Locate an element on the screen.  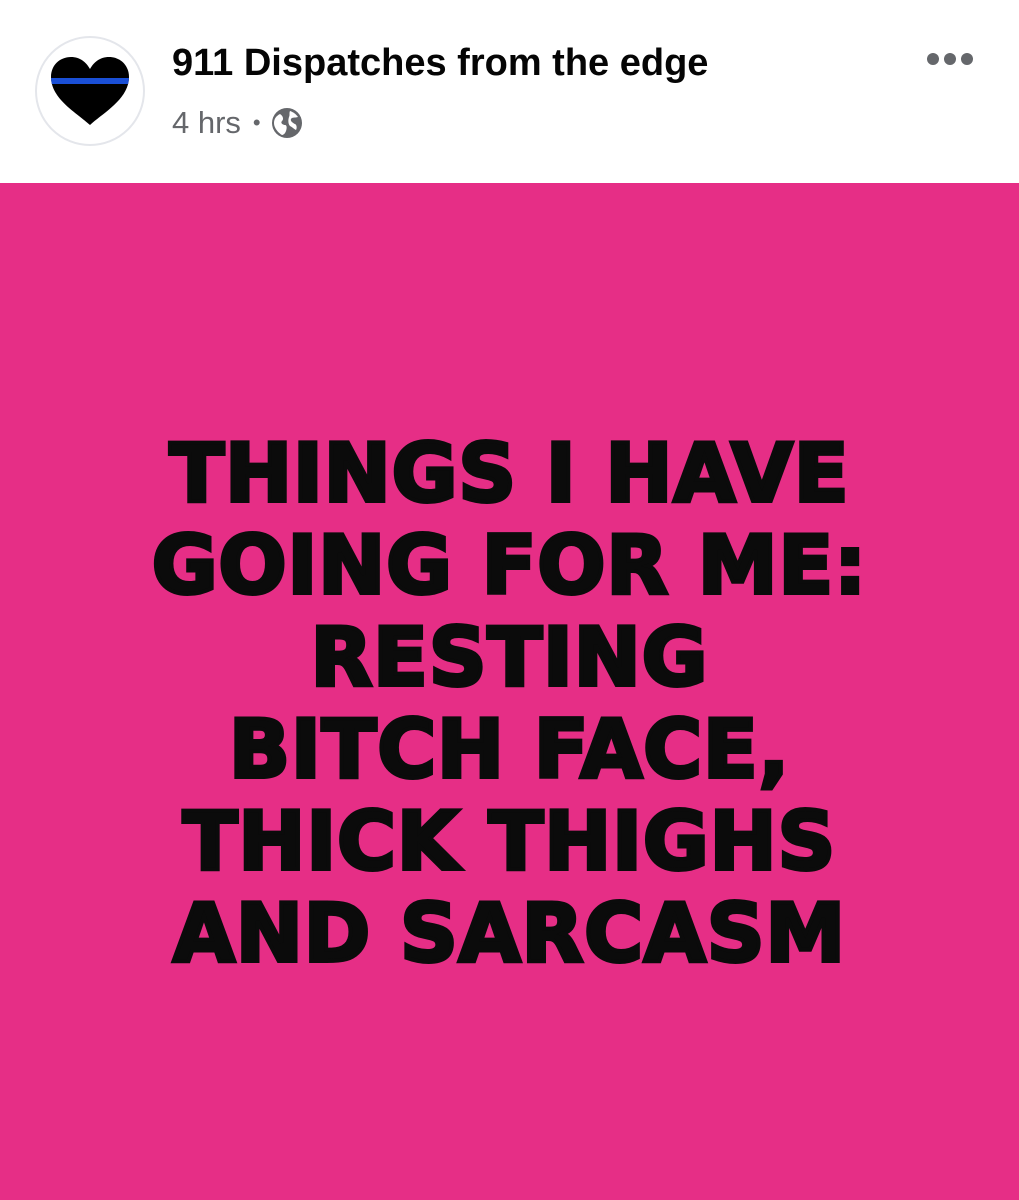
post-timestamp: 4 hrs is located at coordinates (206, 123).